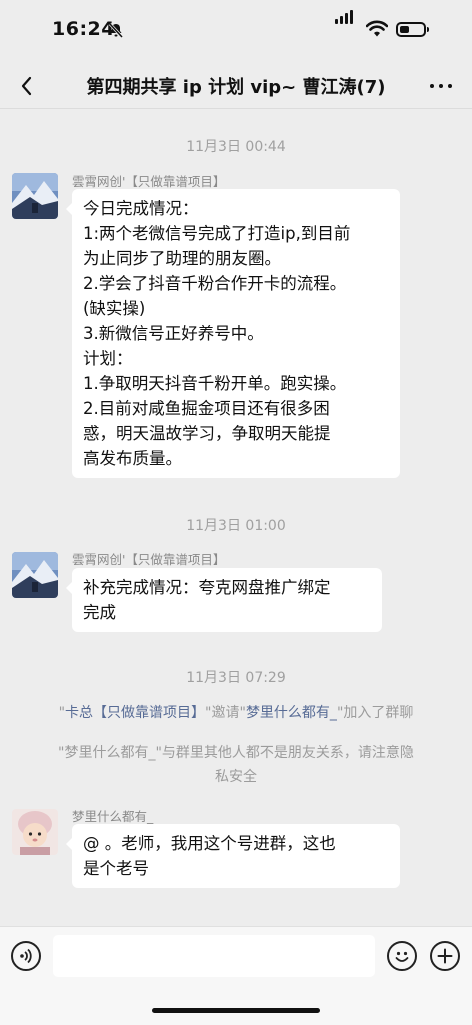 The width and height of the screenshot is (472, 1025). What do you see at coordinates (214, 956) in the screenshot?
I see `message-input` at bounding box center [214, 956].